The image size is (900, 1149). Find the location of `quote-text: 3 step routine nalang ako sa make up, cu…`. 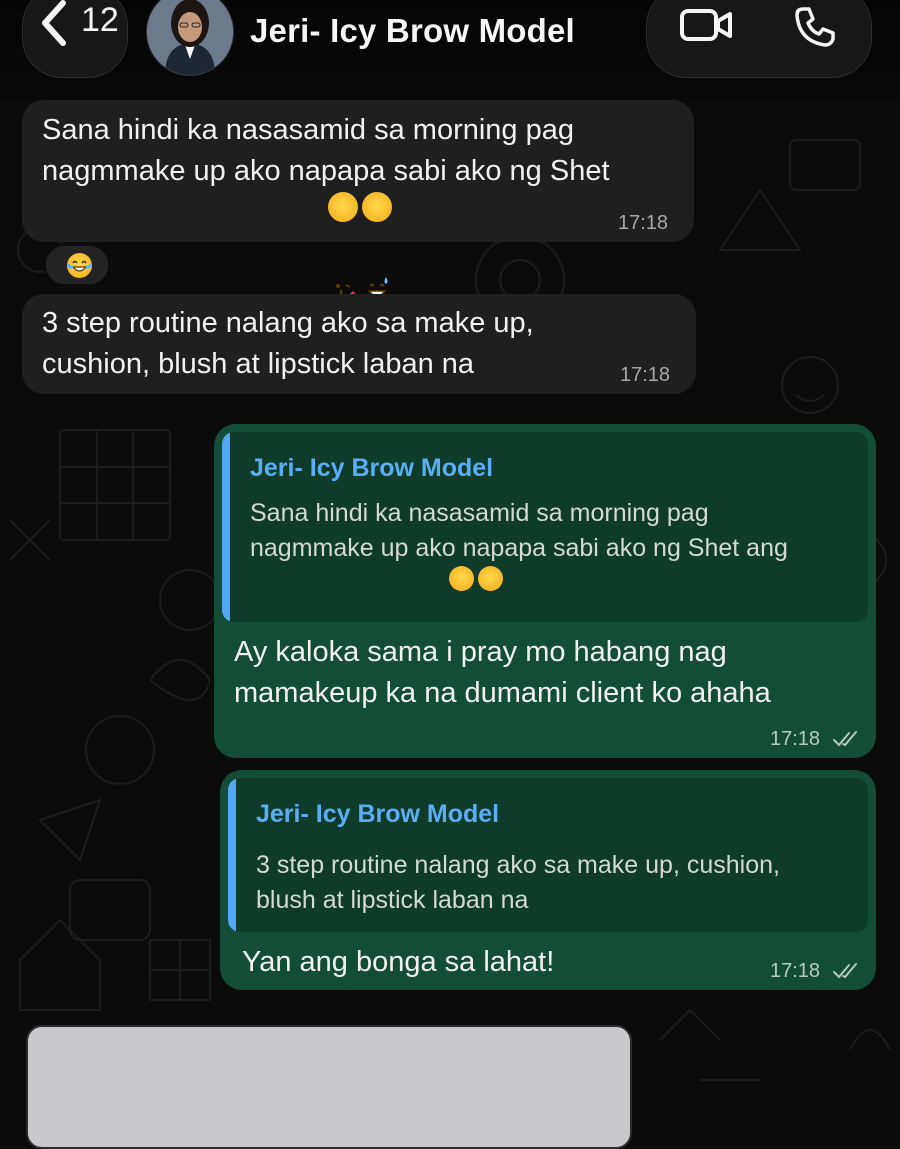

quote-text: 3 step routine nalang ako sa make up, cu… is located at coordinates (518, 882).